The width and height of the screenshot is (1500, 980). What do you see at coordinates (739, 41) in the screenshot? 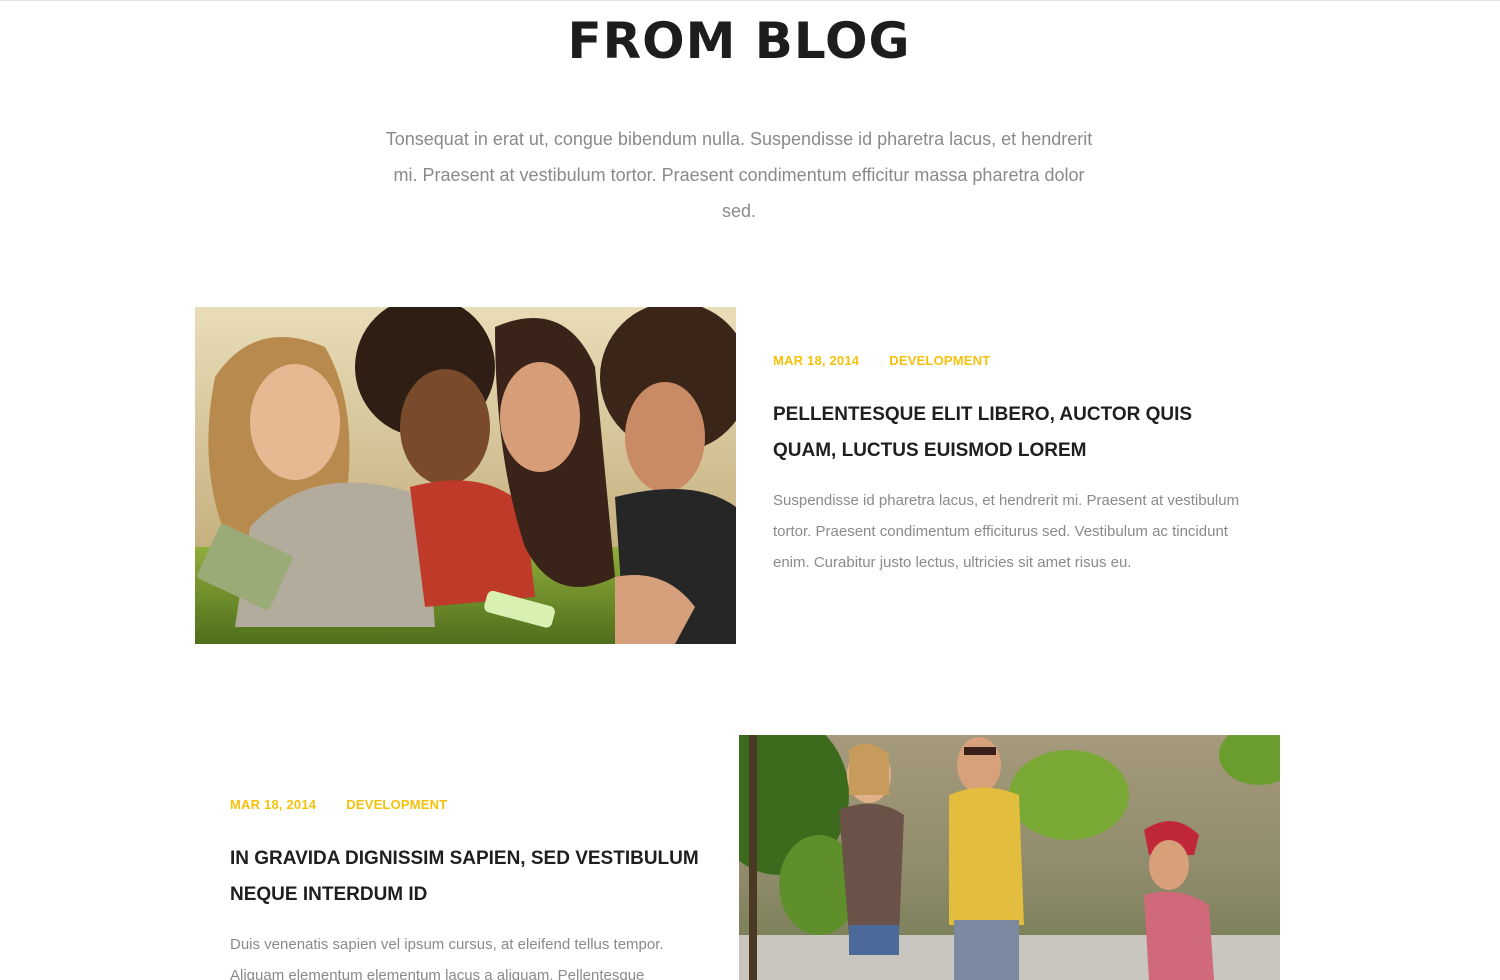
I see `section-title: FROM BLOG` at bounding box center [739, 41].